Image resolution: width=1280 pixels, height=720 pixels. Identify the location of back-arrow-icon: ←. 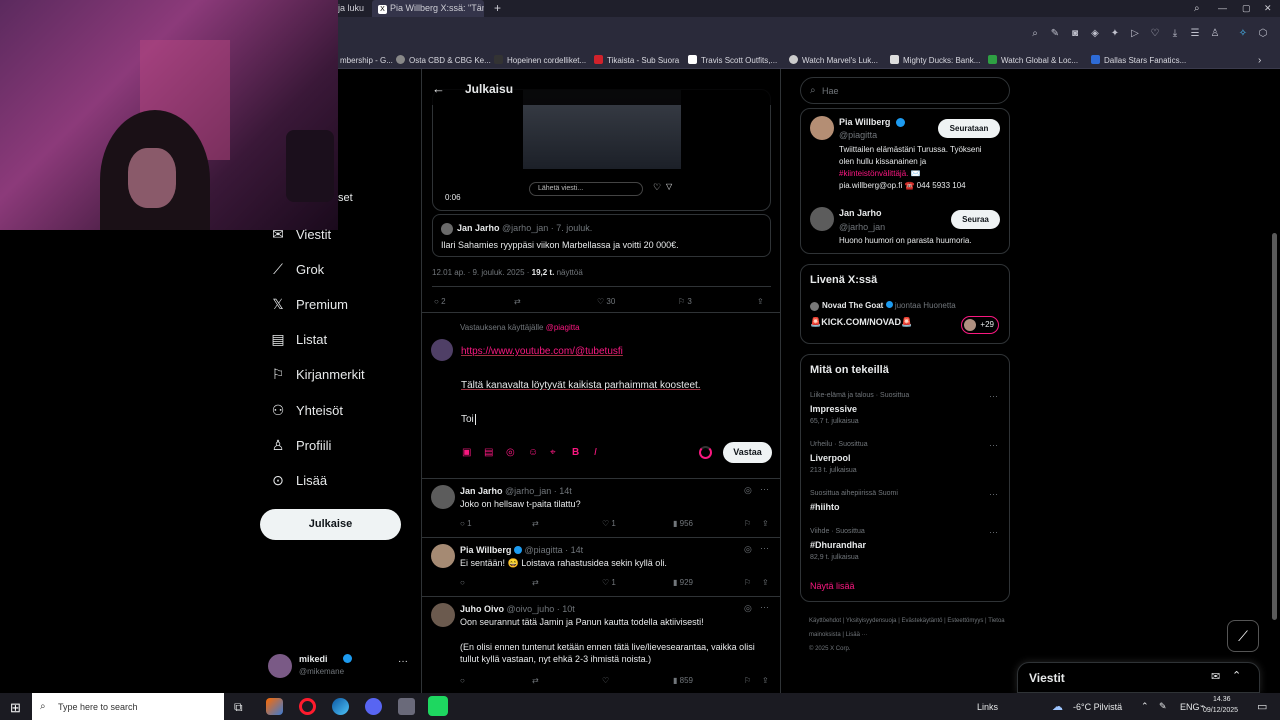
(438, 88).